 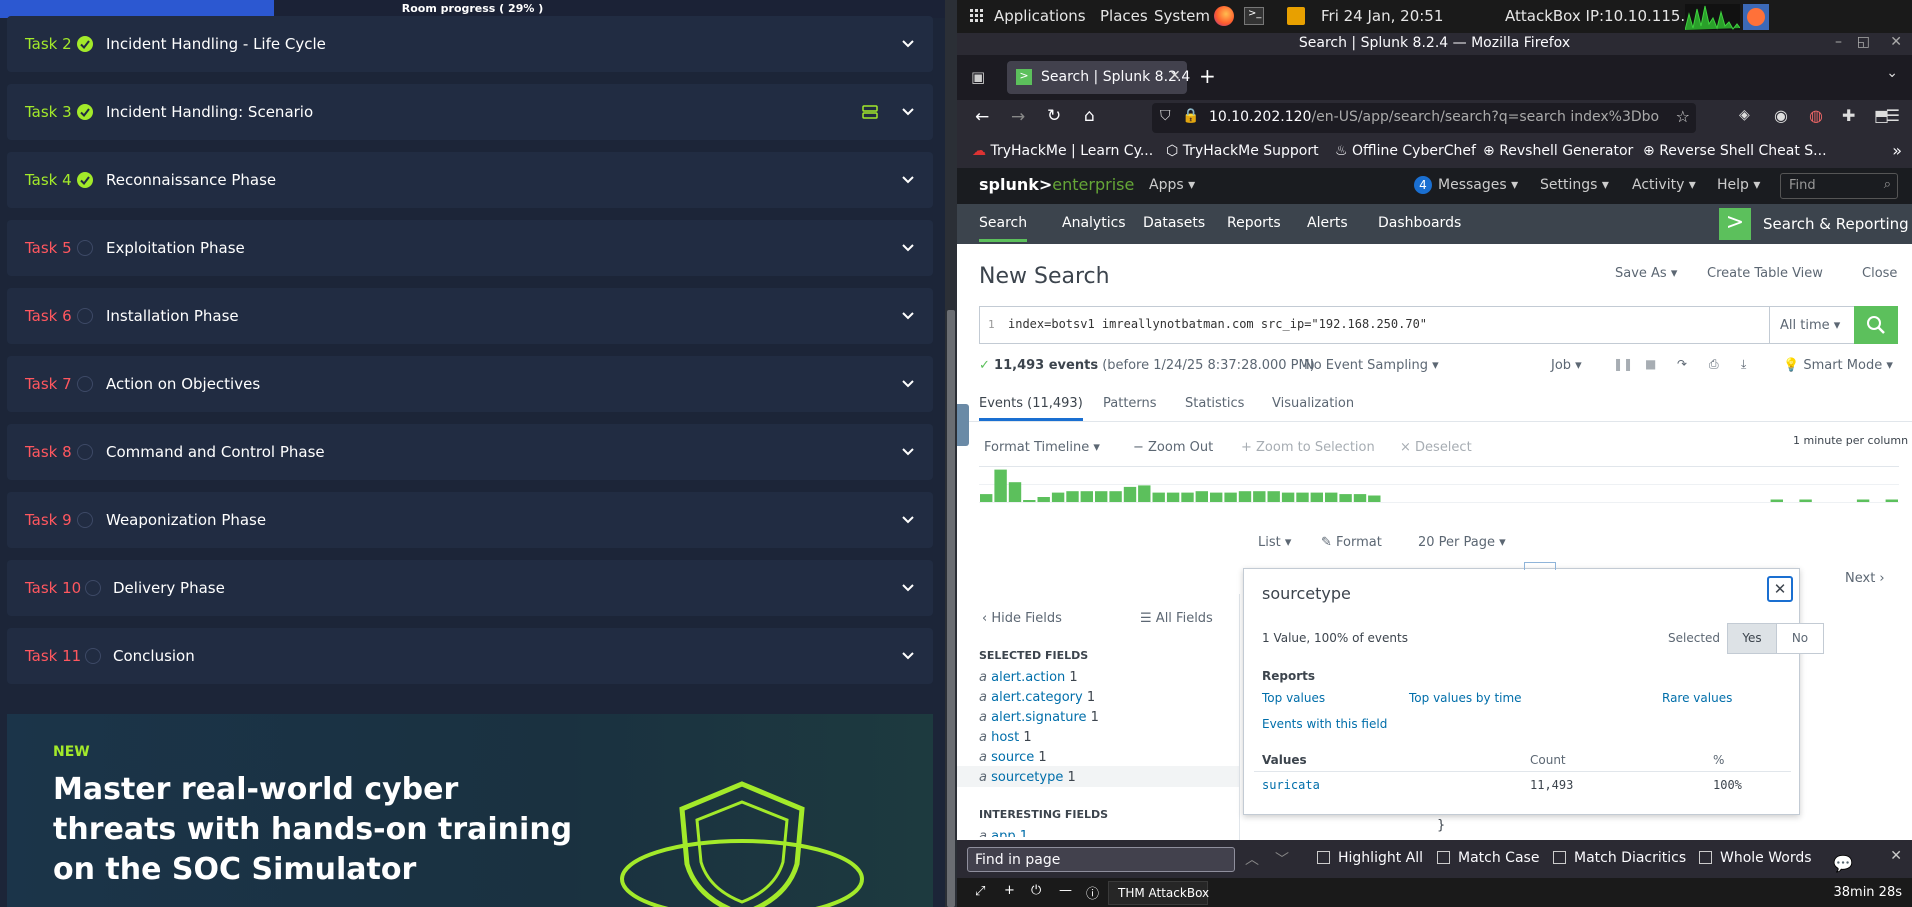 I want to click on task-row: Task 4 Reconnaissance Phase, so click(x=470, y=180).